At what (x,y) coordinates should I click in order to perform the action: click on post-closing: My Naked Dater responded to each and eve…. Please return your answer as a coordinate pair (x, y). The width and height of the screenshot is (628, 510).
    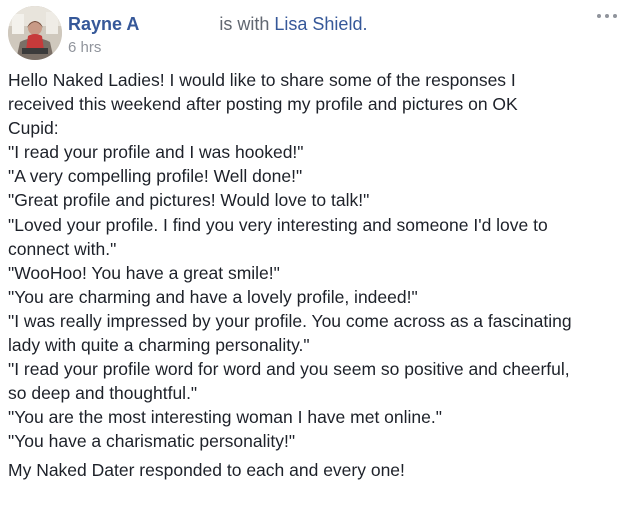
    Looking at the image, I should click on (316, 470).